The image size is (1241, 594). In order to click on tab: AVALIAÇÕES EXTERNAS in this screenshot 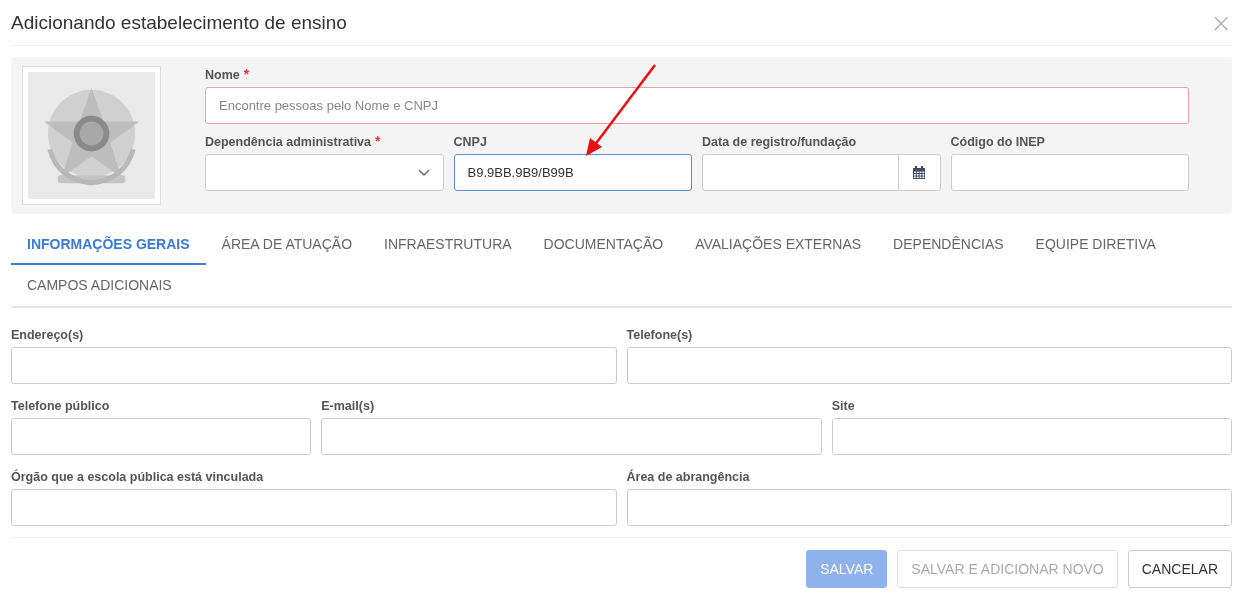, I will do `click(778, 244)`.